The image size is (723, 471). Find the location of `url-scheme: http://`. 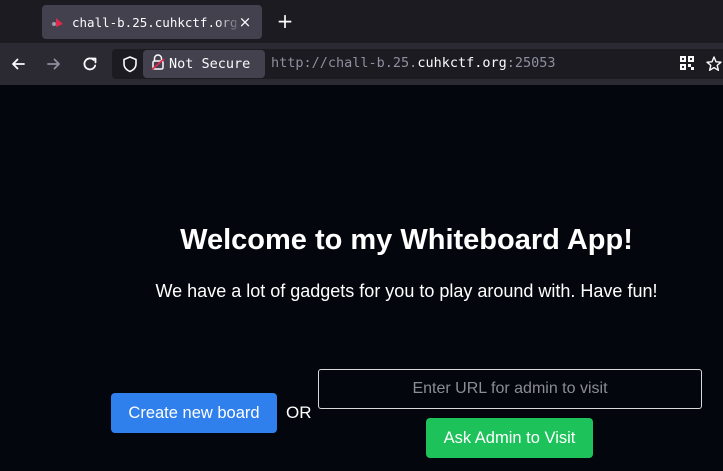

url-scheme: http:// is located at coordinates (299, 63).